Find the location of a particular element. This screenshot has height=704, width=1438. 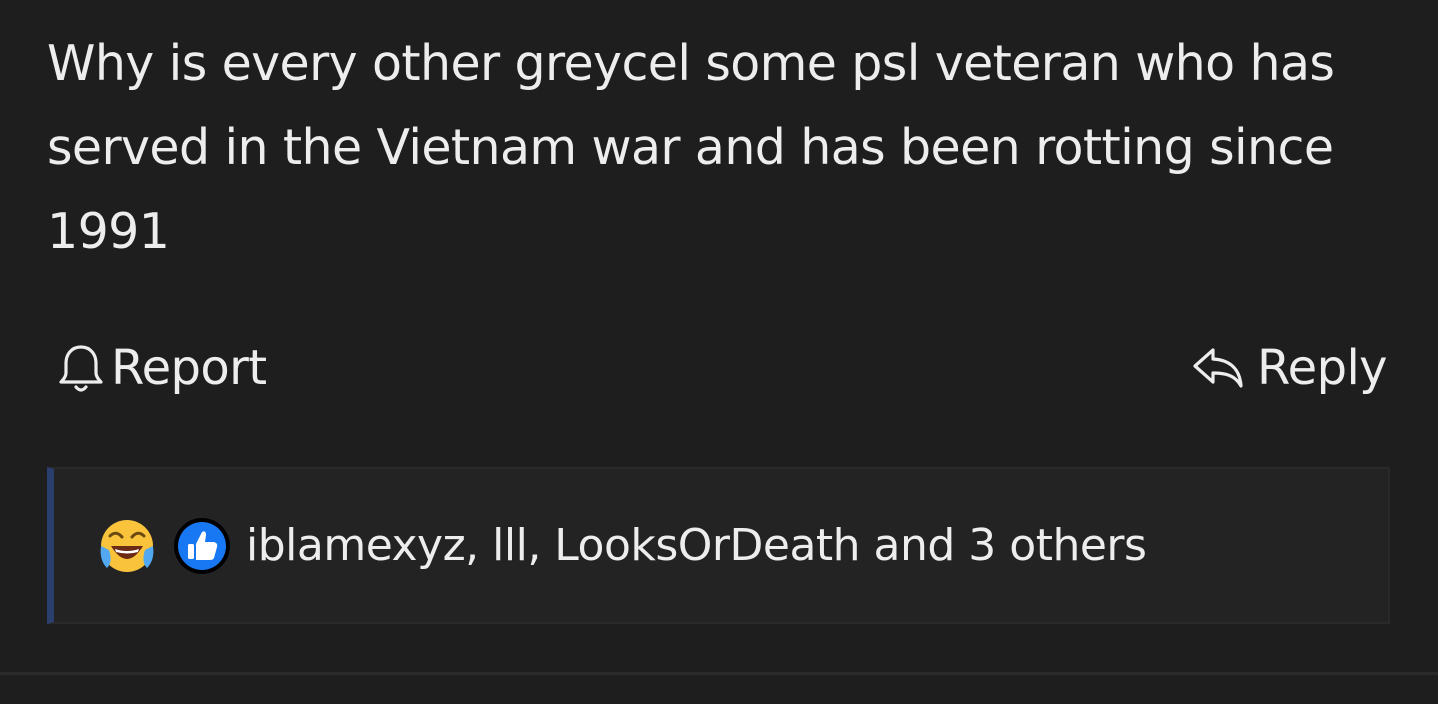

reply-arrow-icon is located at coordinates (1218, 368).